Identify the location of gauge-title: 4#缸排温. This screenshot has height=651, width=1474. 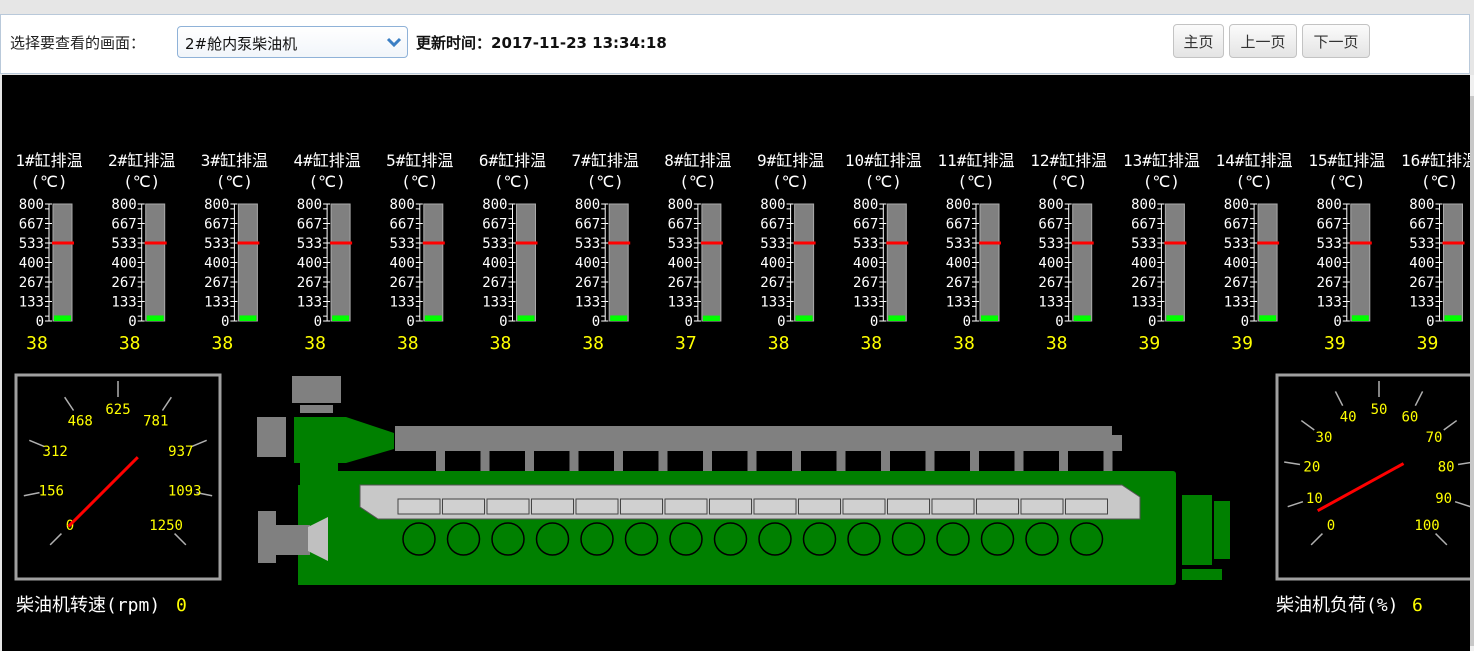
(326, 160).